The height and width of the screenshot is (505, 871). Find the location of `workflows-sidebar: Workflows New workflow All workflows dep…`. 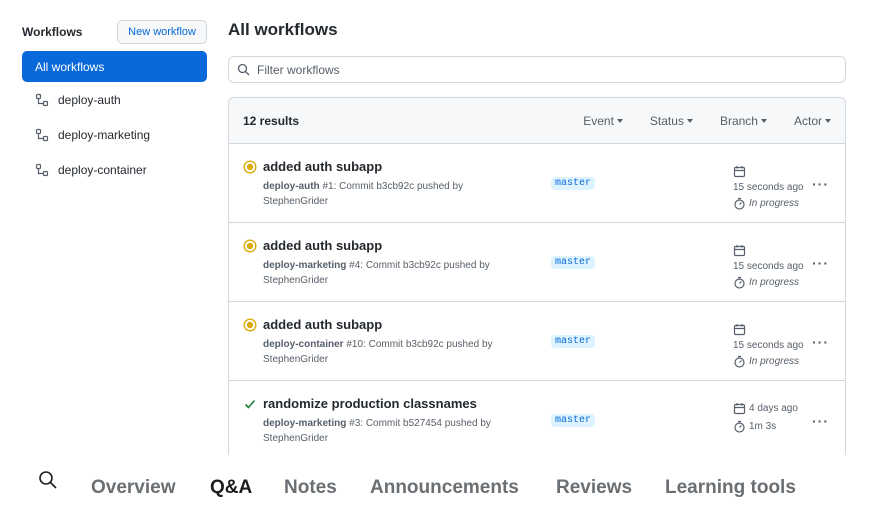

workflows-sidebar: Workflows New workflow All workflows dep… is located at coordinates (114, 103).